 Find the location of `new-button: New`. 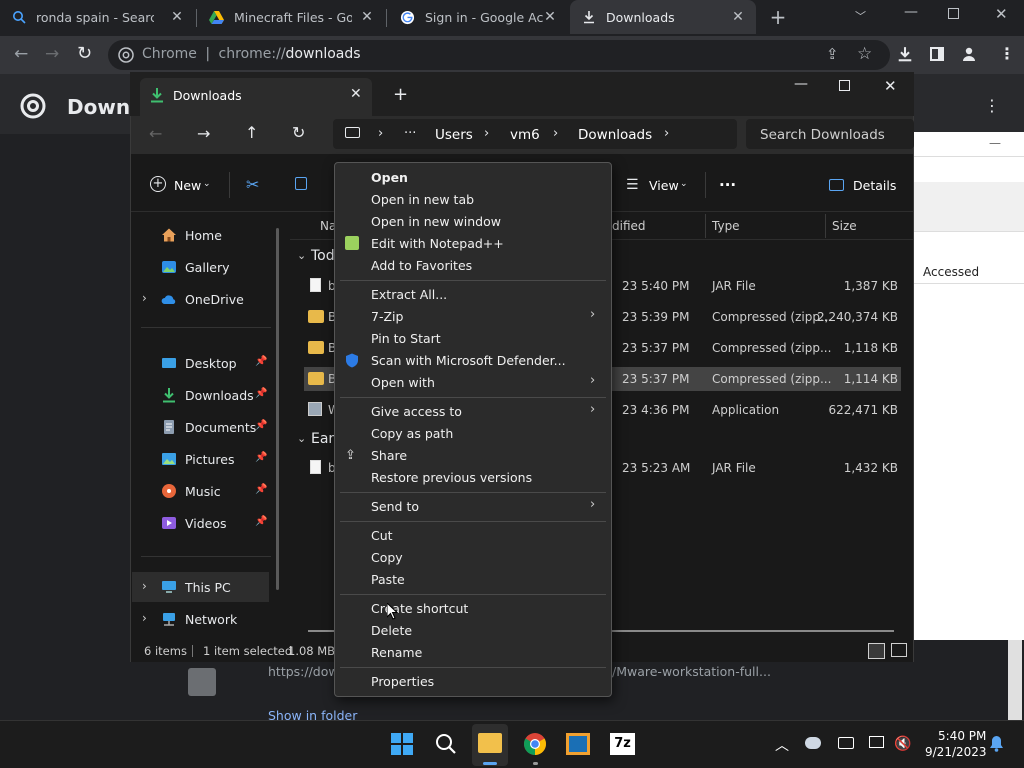

new-button: New is located at coordinates (187, 185).